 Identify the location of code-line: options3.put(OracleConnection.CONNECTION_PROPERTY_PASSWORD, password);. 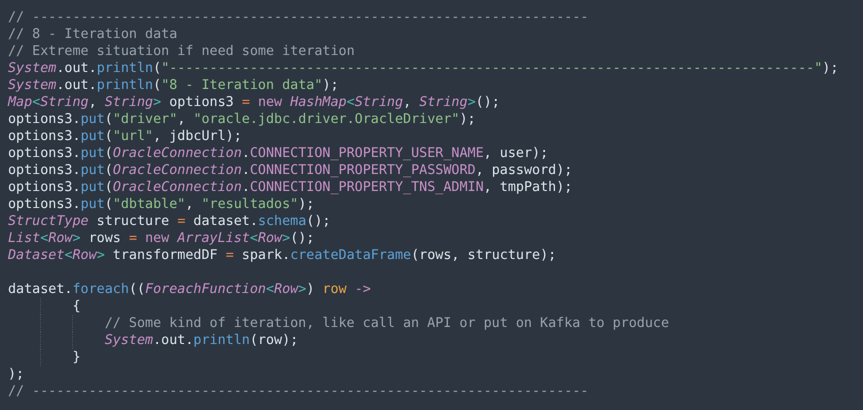
(290, 170).